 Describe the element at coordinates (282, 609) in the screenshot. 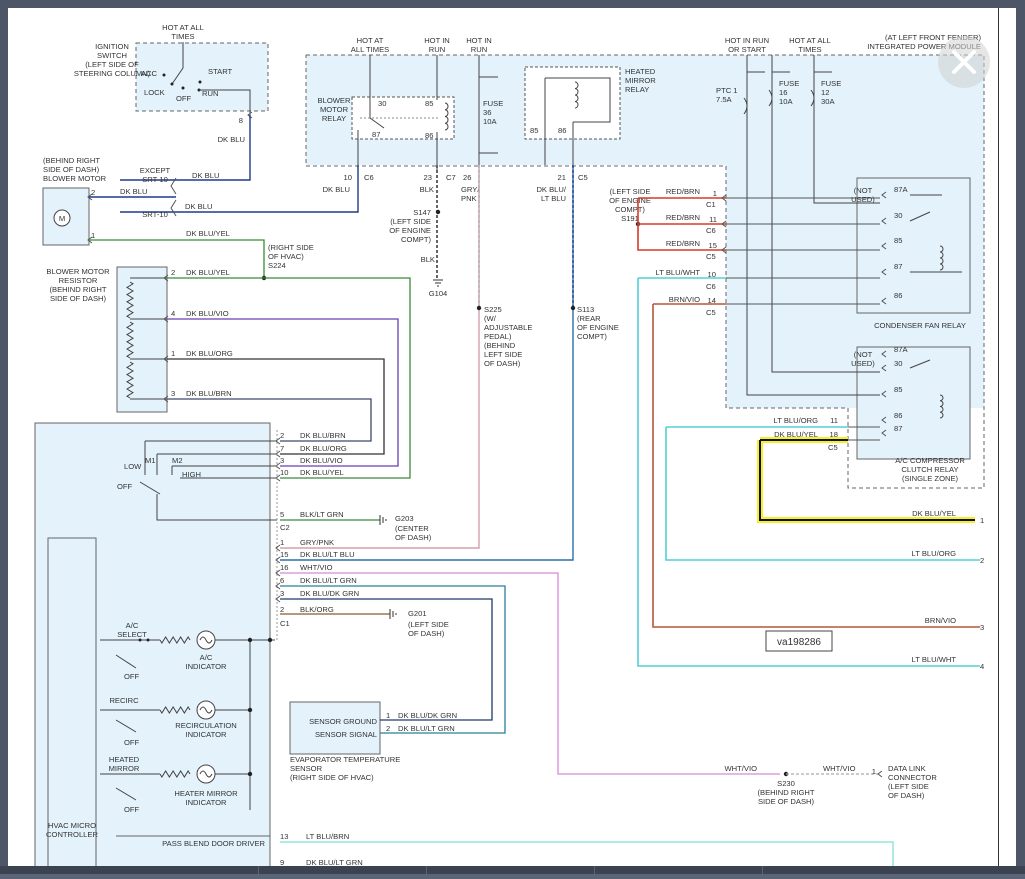

I see `g201-pin: 2` at that location.